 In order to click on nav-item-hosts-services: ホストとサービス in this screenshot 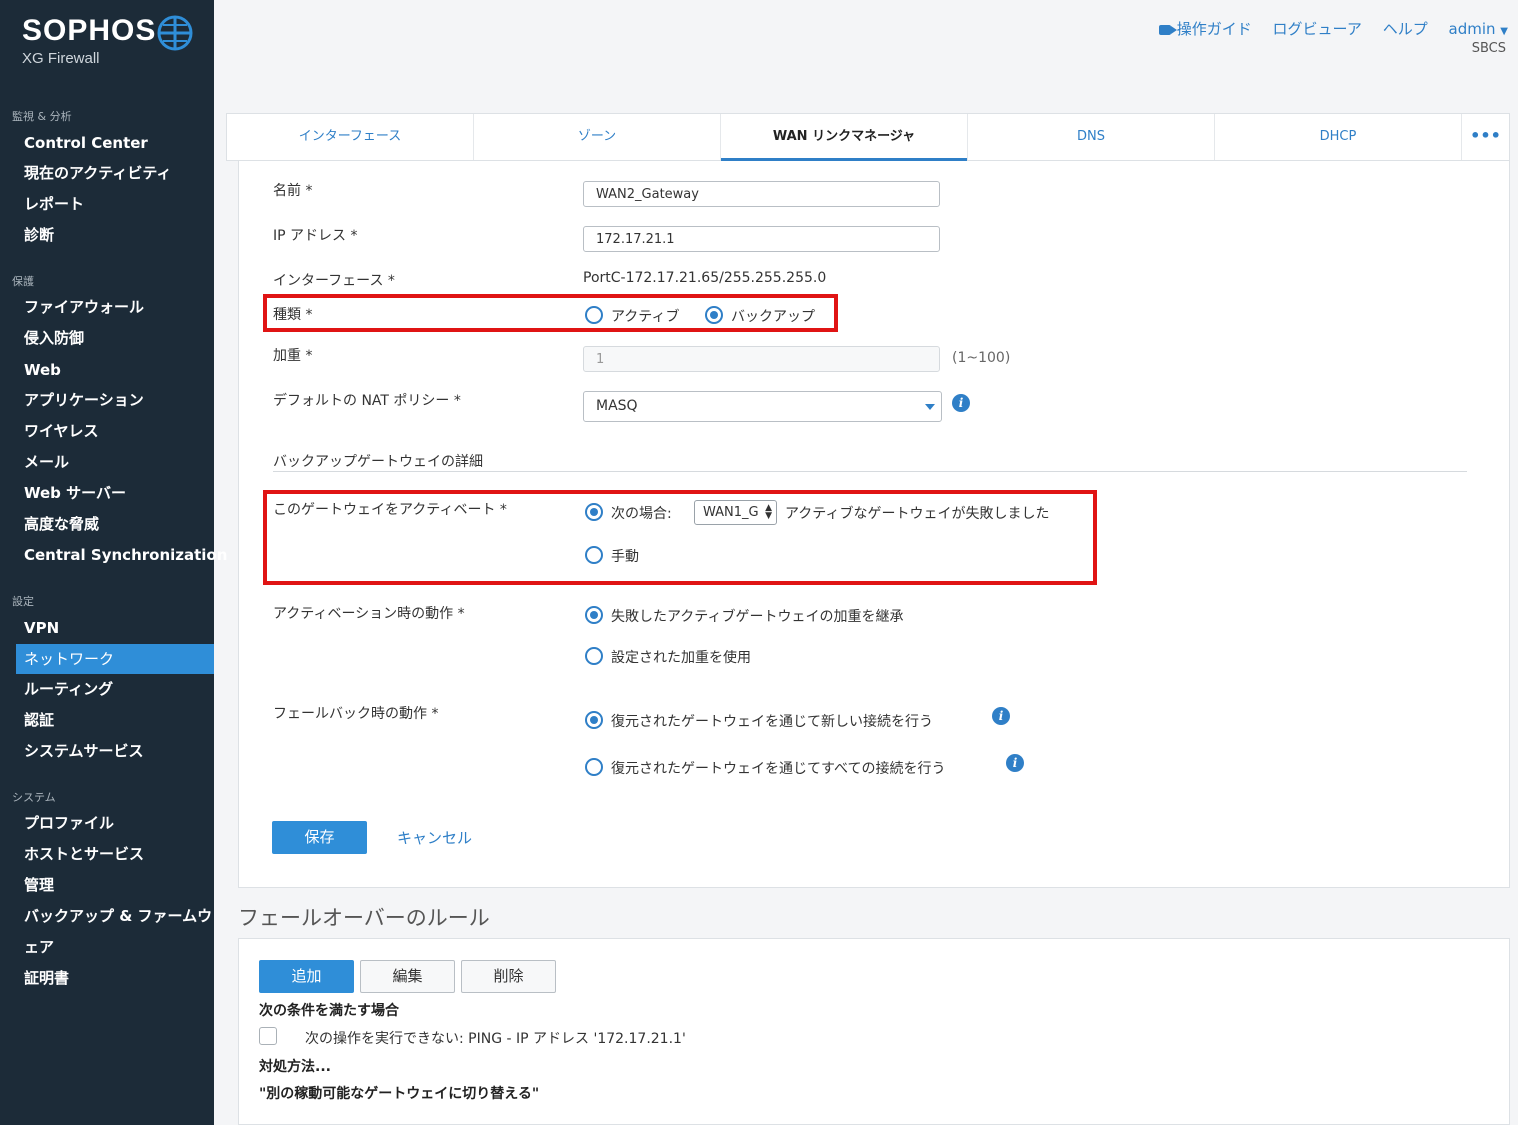, I will do `click(115, 854)`.